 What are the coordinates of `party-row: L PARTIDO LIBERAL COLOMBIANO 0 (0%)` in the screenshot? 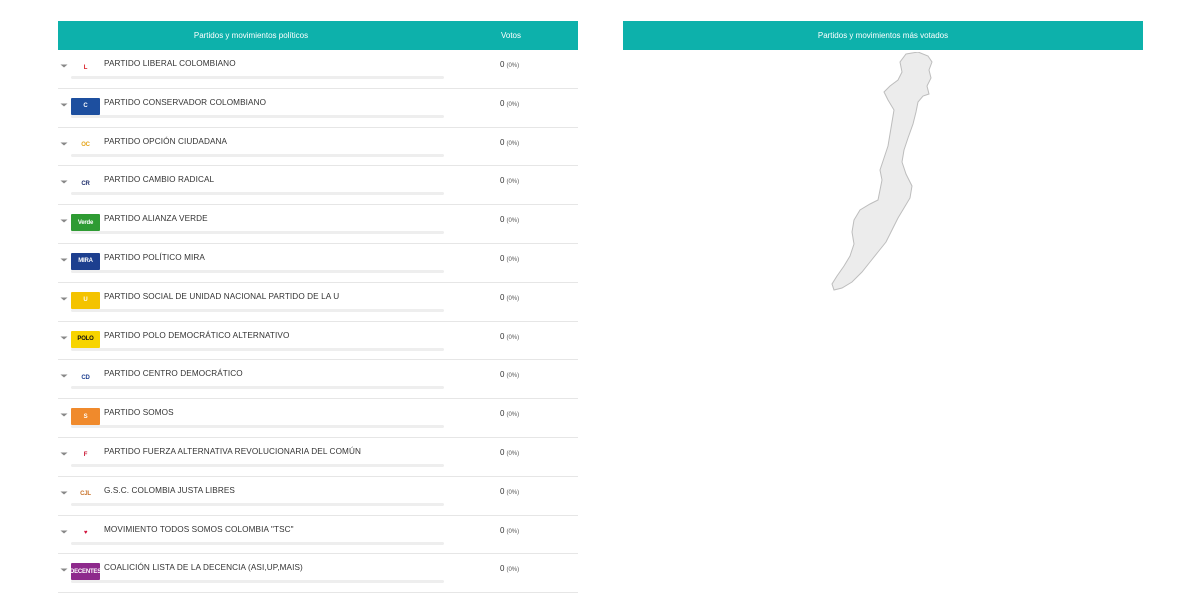 It's located at (318, 69).